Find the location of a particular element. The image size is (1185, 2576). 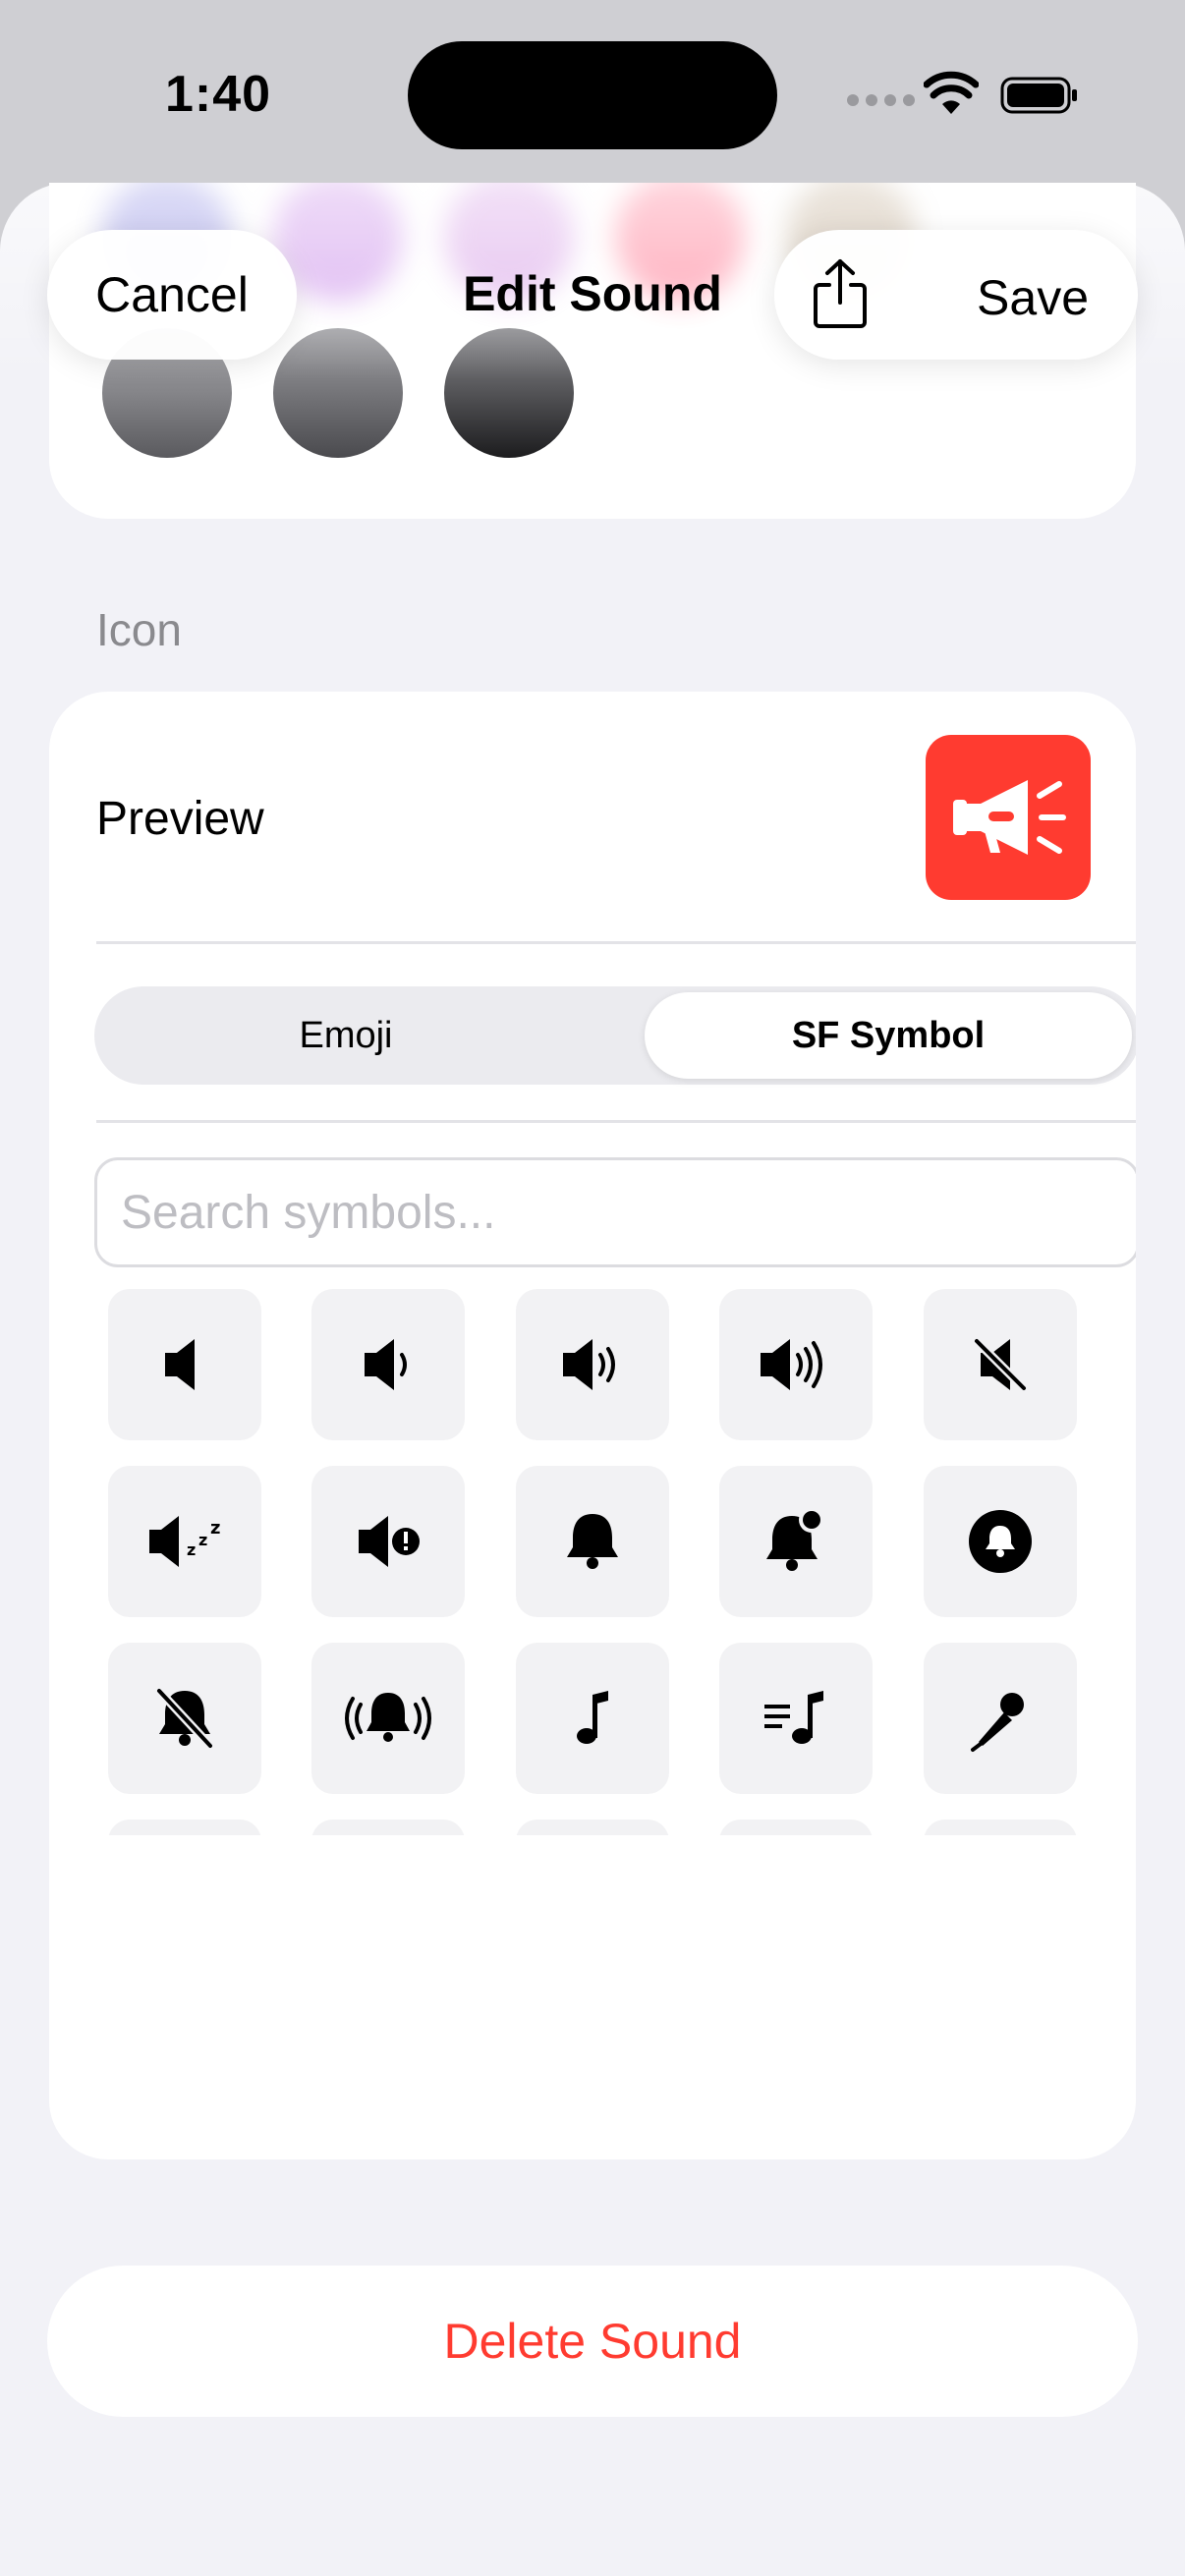

megaphone-icon is located at coordinates (1010, 817).